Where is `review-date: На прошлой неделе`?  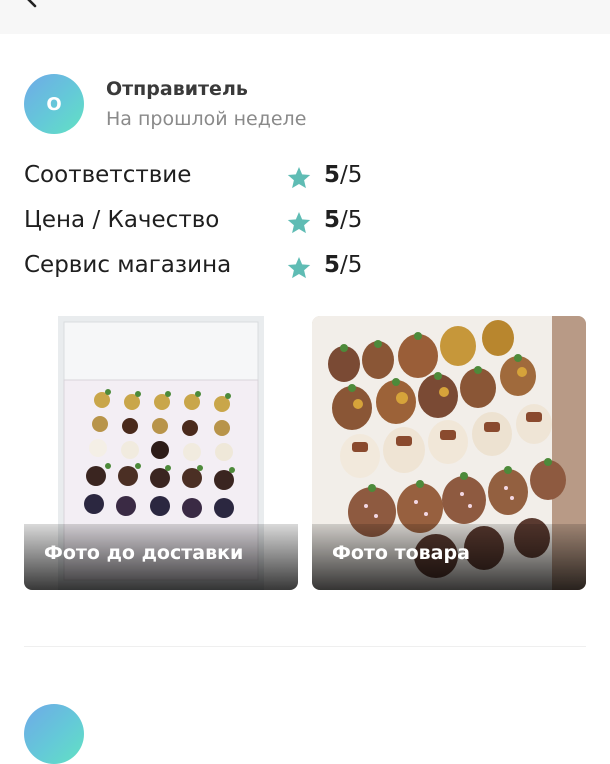
review-date: На прошлой неделе is located at coordinates (206, 119).